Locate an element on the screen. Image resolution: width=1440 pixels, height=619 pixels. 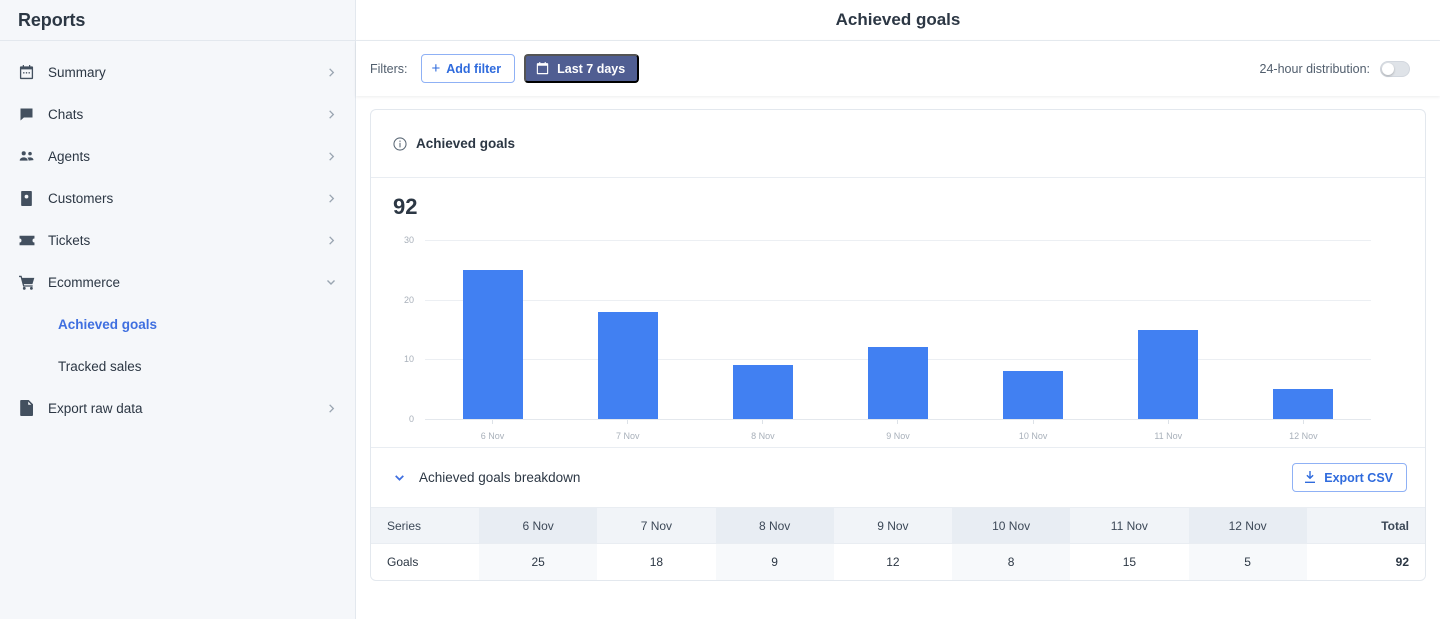
sidebar-subitem-label: Tracked sales is located at coordinates (100, 366).